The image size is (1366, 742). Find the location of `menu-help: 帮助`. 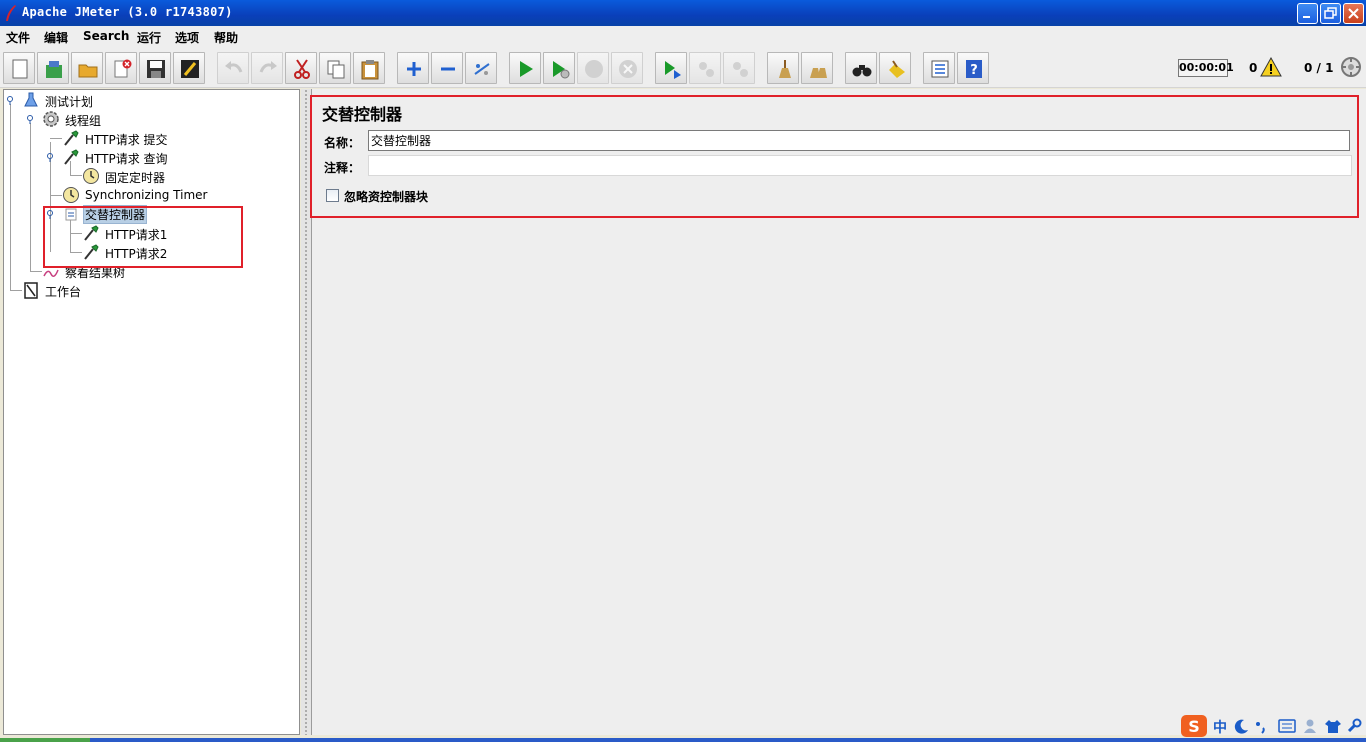

menu-help: 帮助 is located at coordinates (226, 37).